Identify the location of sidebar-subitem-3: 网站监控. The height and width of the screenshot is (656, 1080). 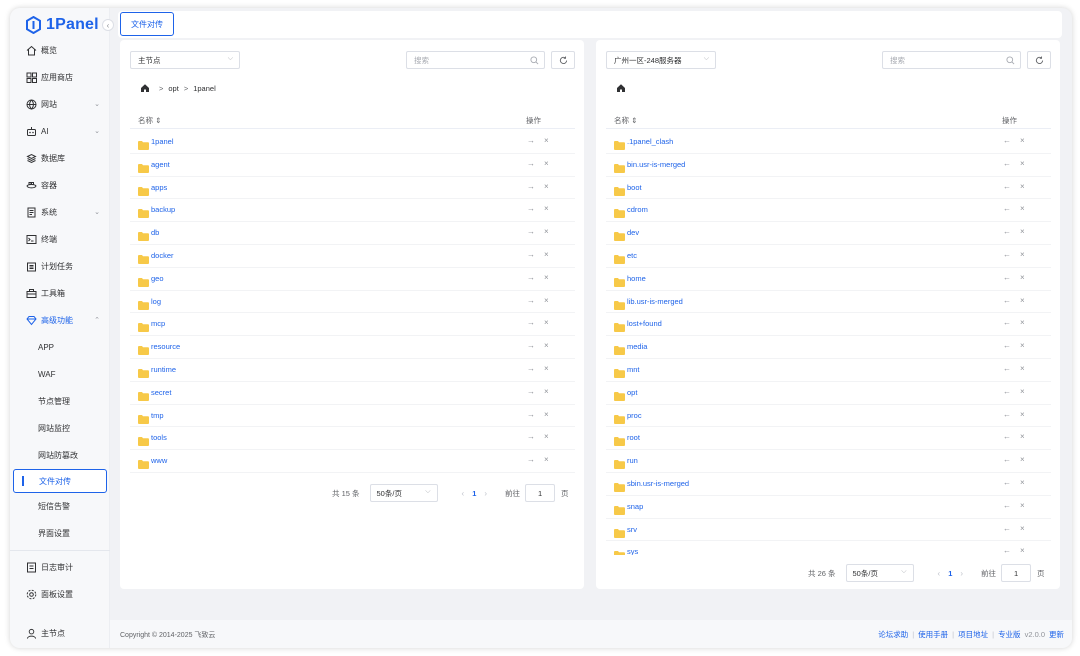
(60, 428).